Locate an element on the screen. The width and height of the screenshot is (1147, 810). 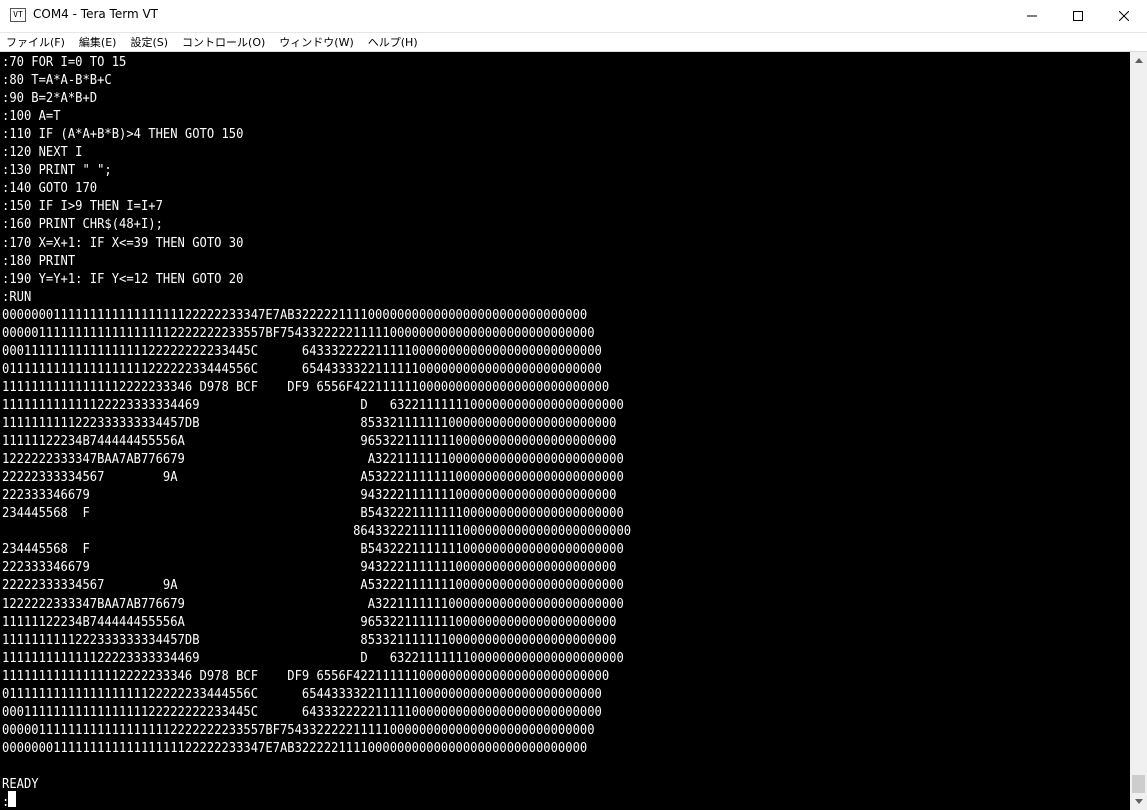
scroll-down-arrow-icon is located at coordinates (1138, 801).